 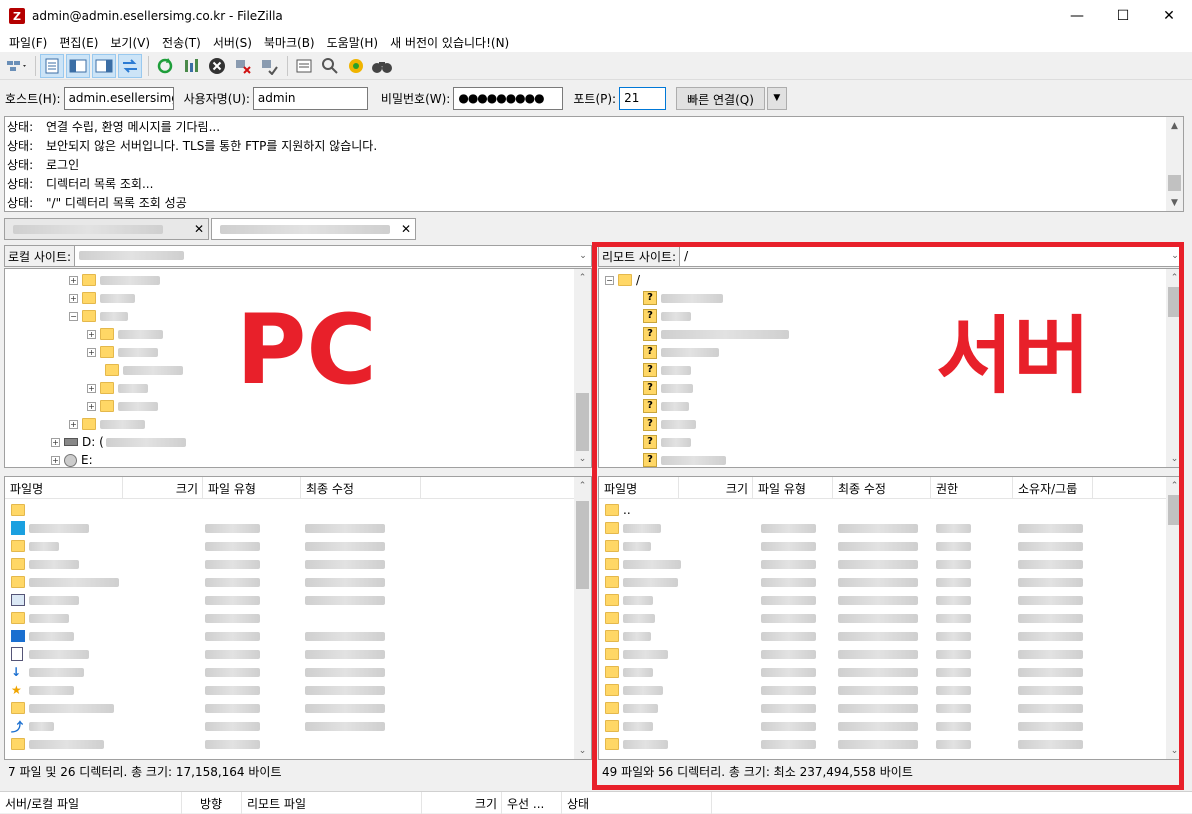 I want to click on directory-listing-filter-icon, so click(x=304, y=66).